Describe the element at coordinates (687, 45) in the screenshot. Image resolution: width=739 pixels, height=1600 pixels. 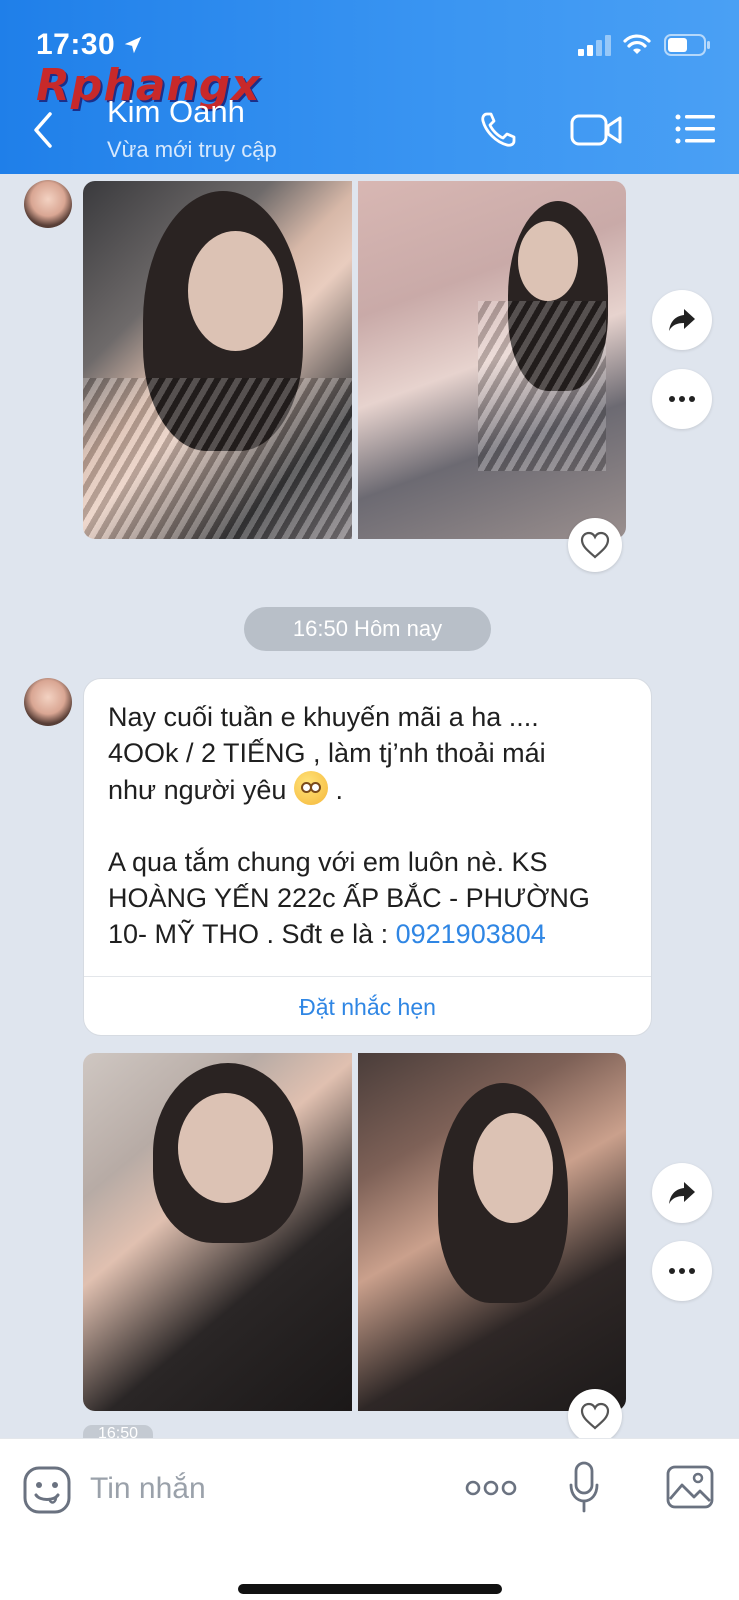
I see `battery-icon` at that location.